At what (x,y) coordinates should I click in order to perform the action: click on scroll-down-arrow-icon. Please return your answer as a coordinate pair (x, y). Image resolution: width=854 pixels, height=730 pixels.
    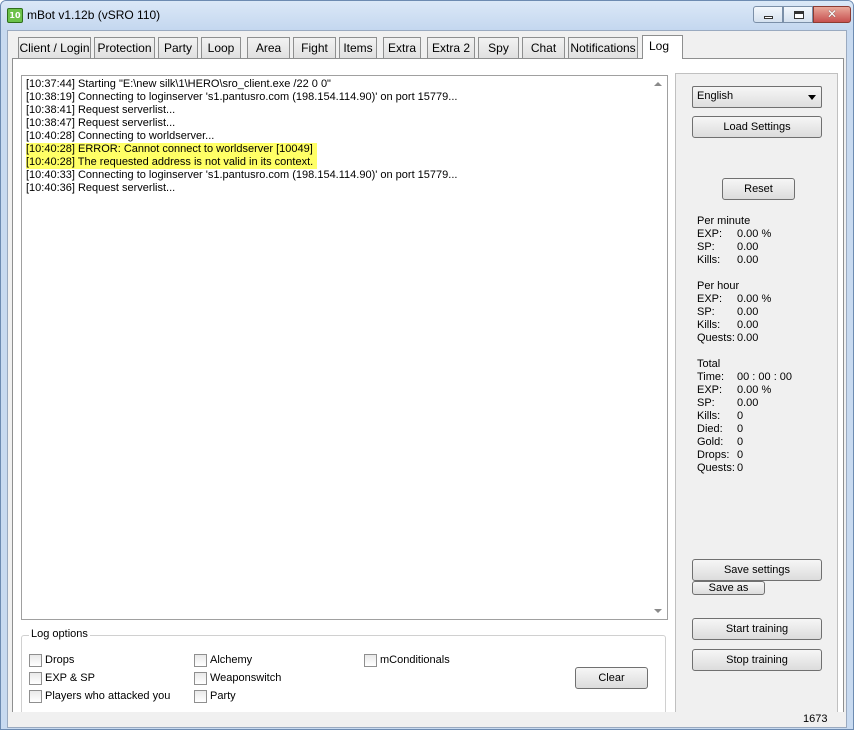
    Looking at the image, I should click on (658, 611).